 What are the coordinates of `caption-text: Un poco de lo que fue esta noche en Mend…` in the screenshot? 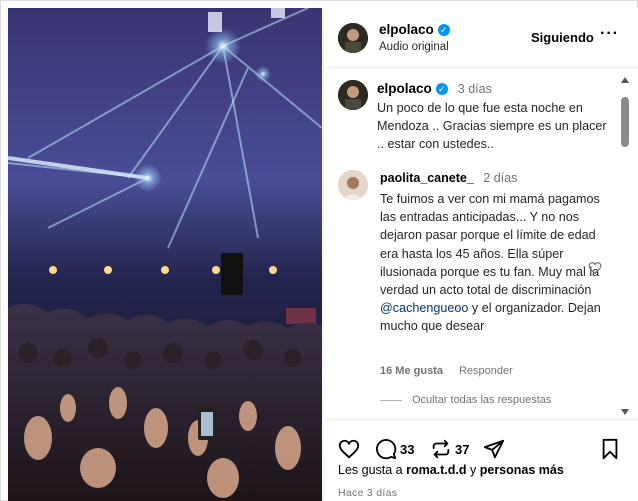 It's located at (492, 126).